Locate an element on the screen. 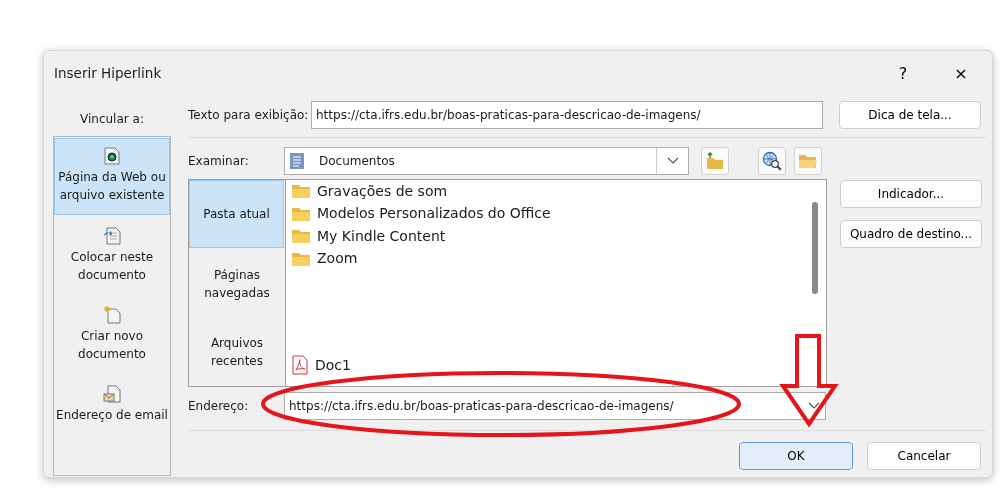  look-in-dropdown: Documentos is located at coordinates (486, 161).